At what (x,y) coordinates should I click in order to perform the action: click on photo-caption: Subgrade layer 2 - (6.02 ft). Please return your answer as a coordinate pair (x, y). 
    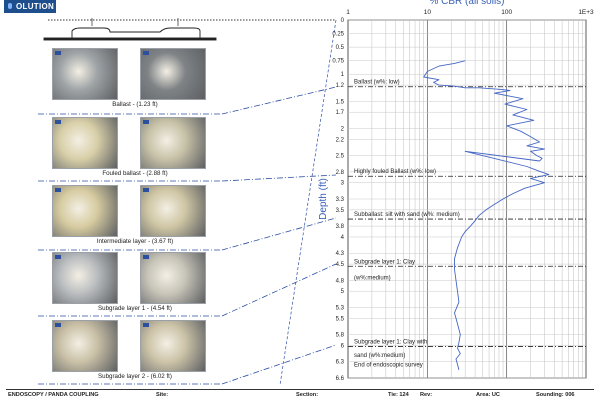
    Looking at the image, I should click on (135, 376).